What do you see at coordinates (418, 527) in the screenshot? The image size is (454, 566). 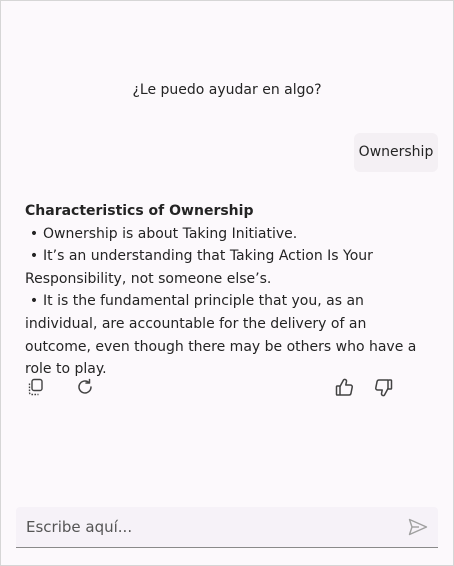 I see `send-icon` at bounding box center [418, 527].